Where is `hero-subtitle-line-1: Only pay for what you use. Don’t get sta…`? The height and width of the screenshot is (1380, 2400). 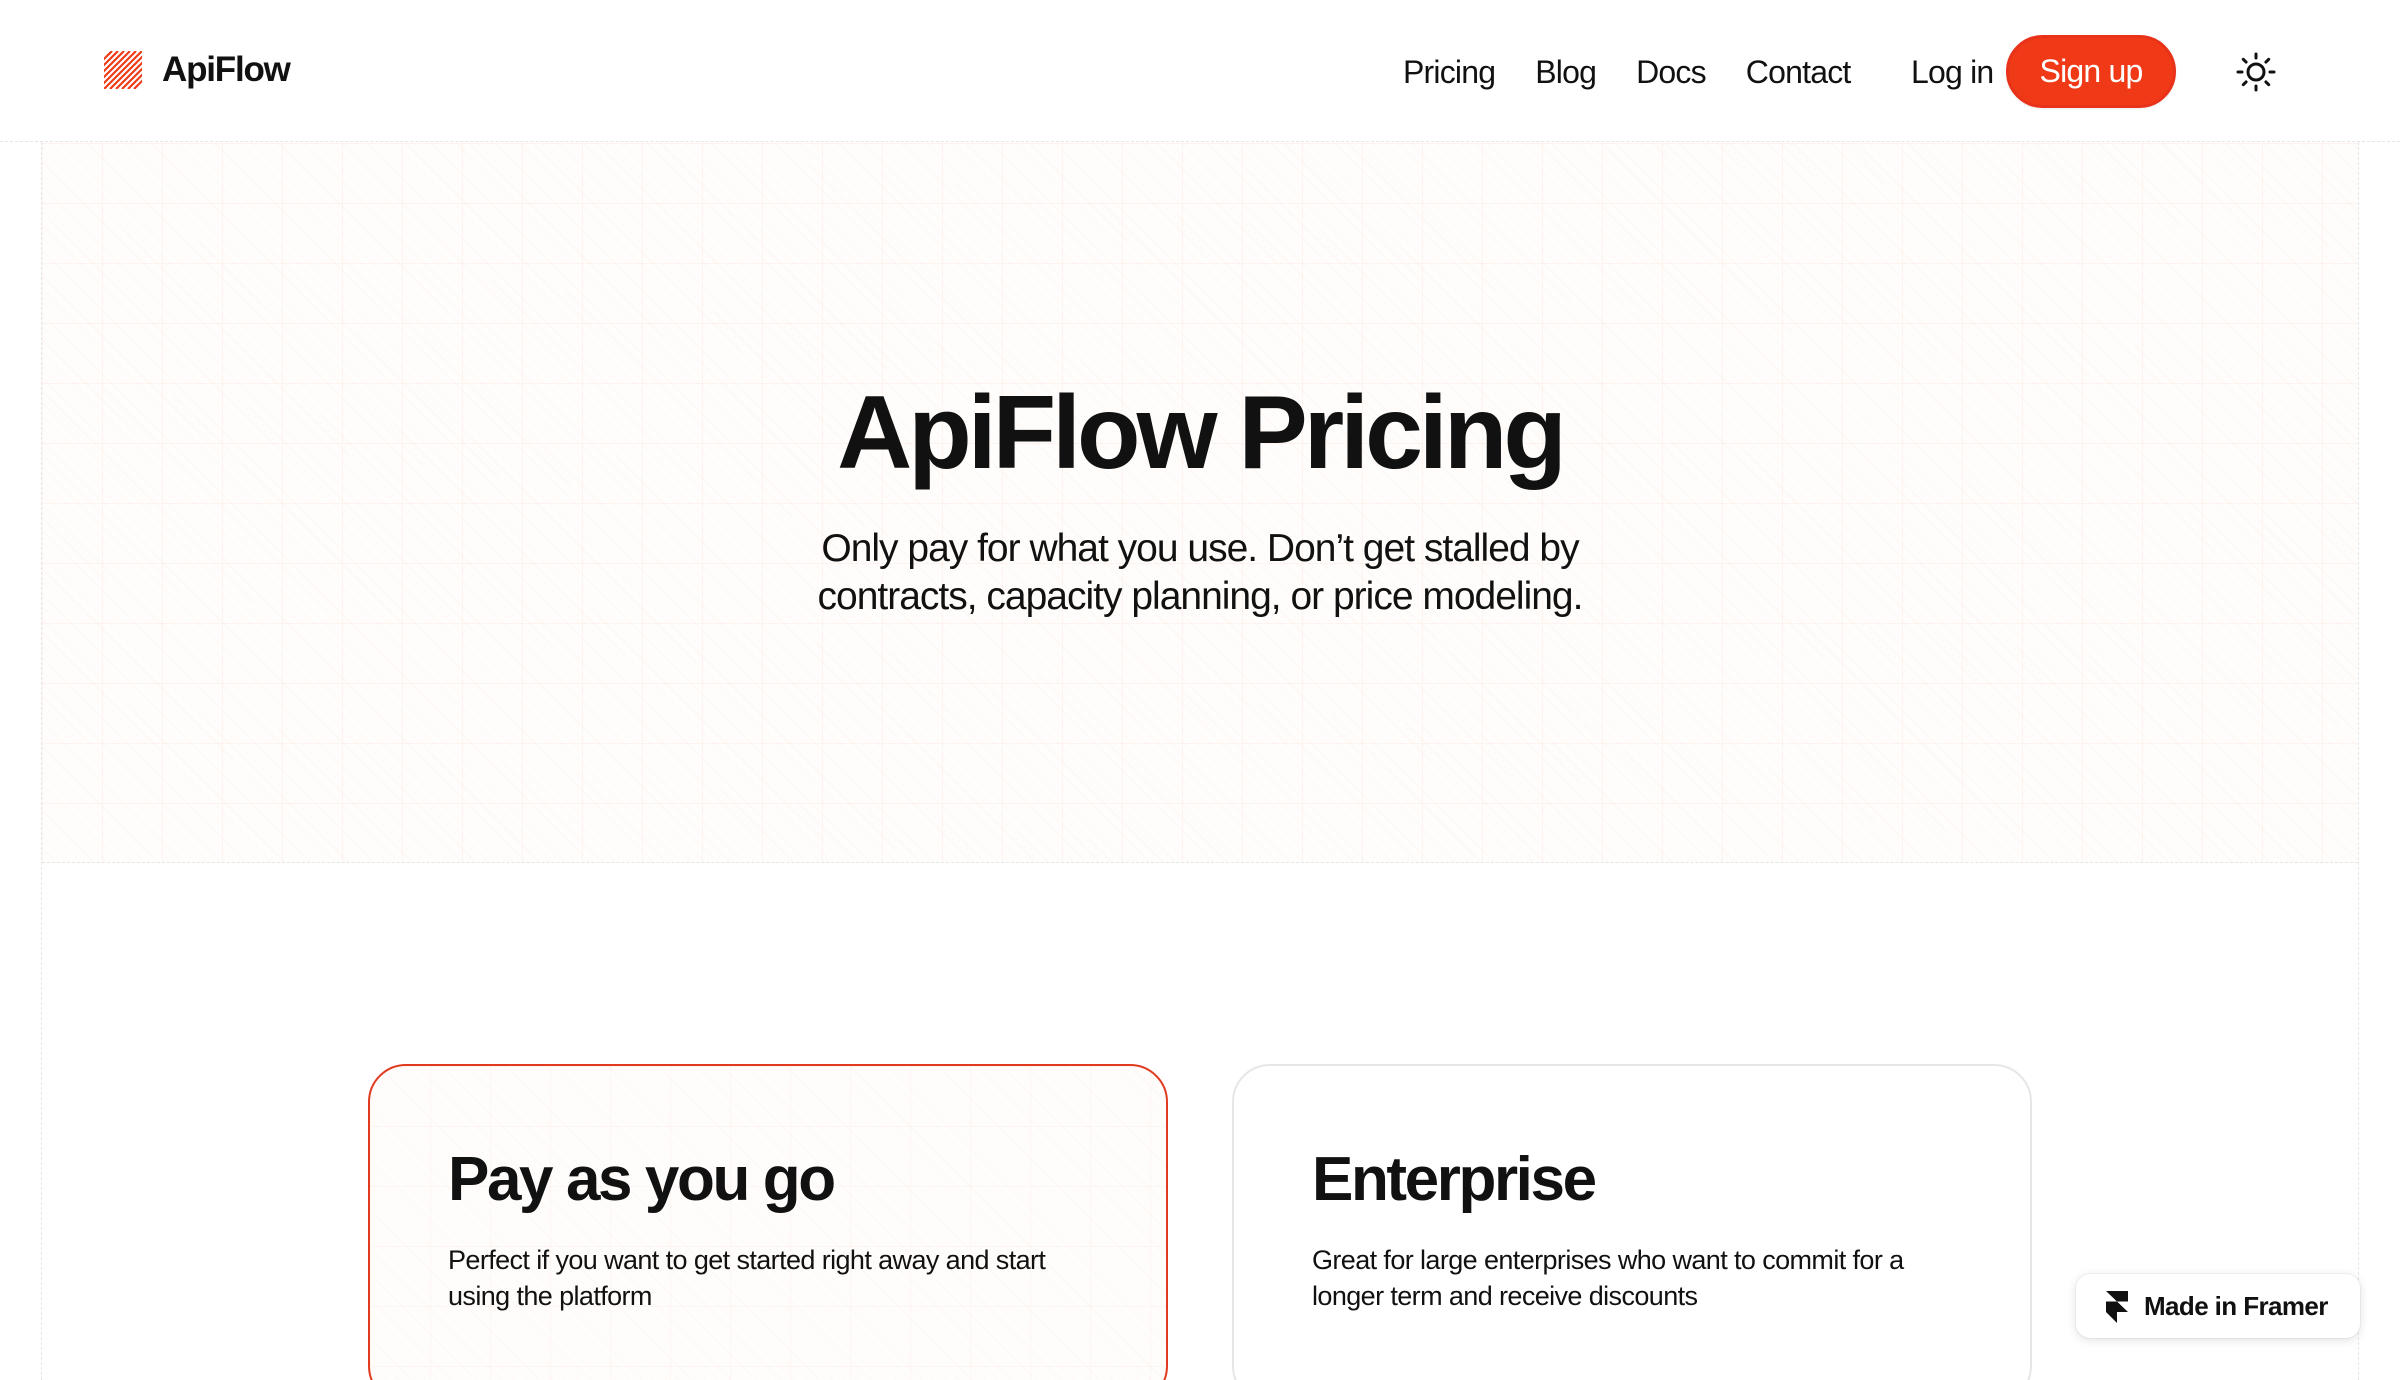
hero-subtitle-line-1: Only pay for what you use. Don’t get sta… is located at coordinates (1200, 548).